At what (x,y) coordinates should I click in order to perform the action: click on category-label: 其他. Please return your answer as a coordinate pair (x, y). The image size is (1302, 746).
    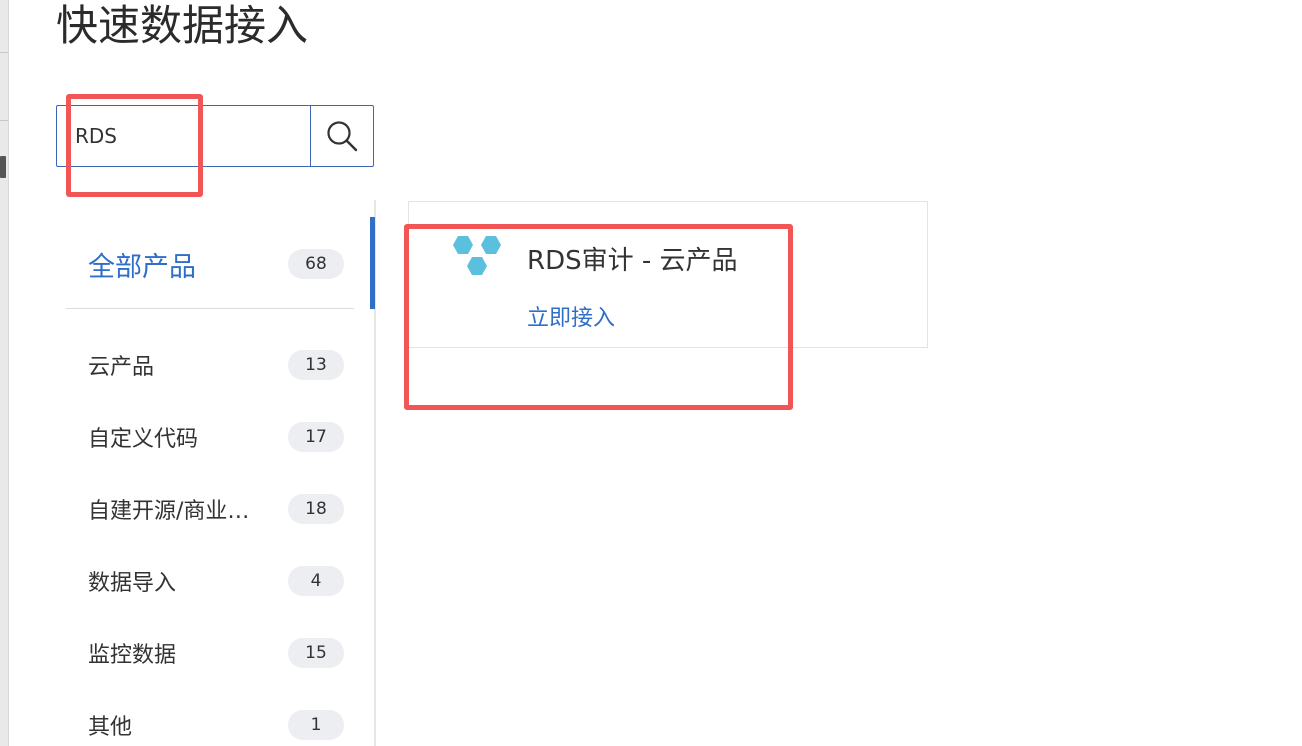
    Looking at the image, I should click on (110, 727).